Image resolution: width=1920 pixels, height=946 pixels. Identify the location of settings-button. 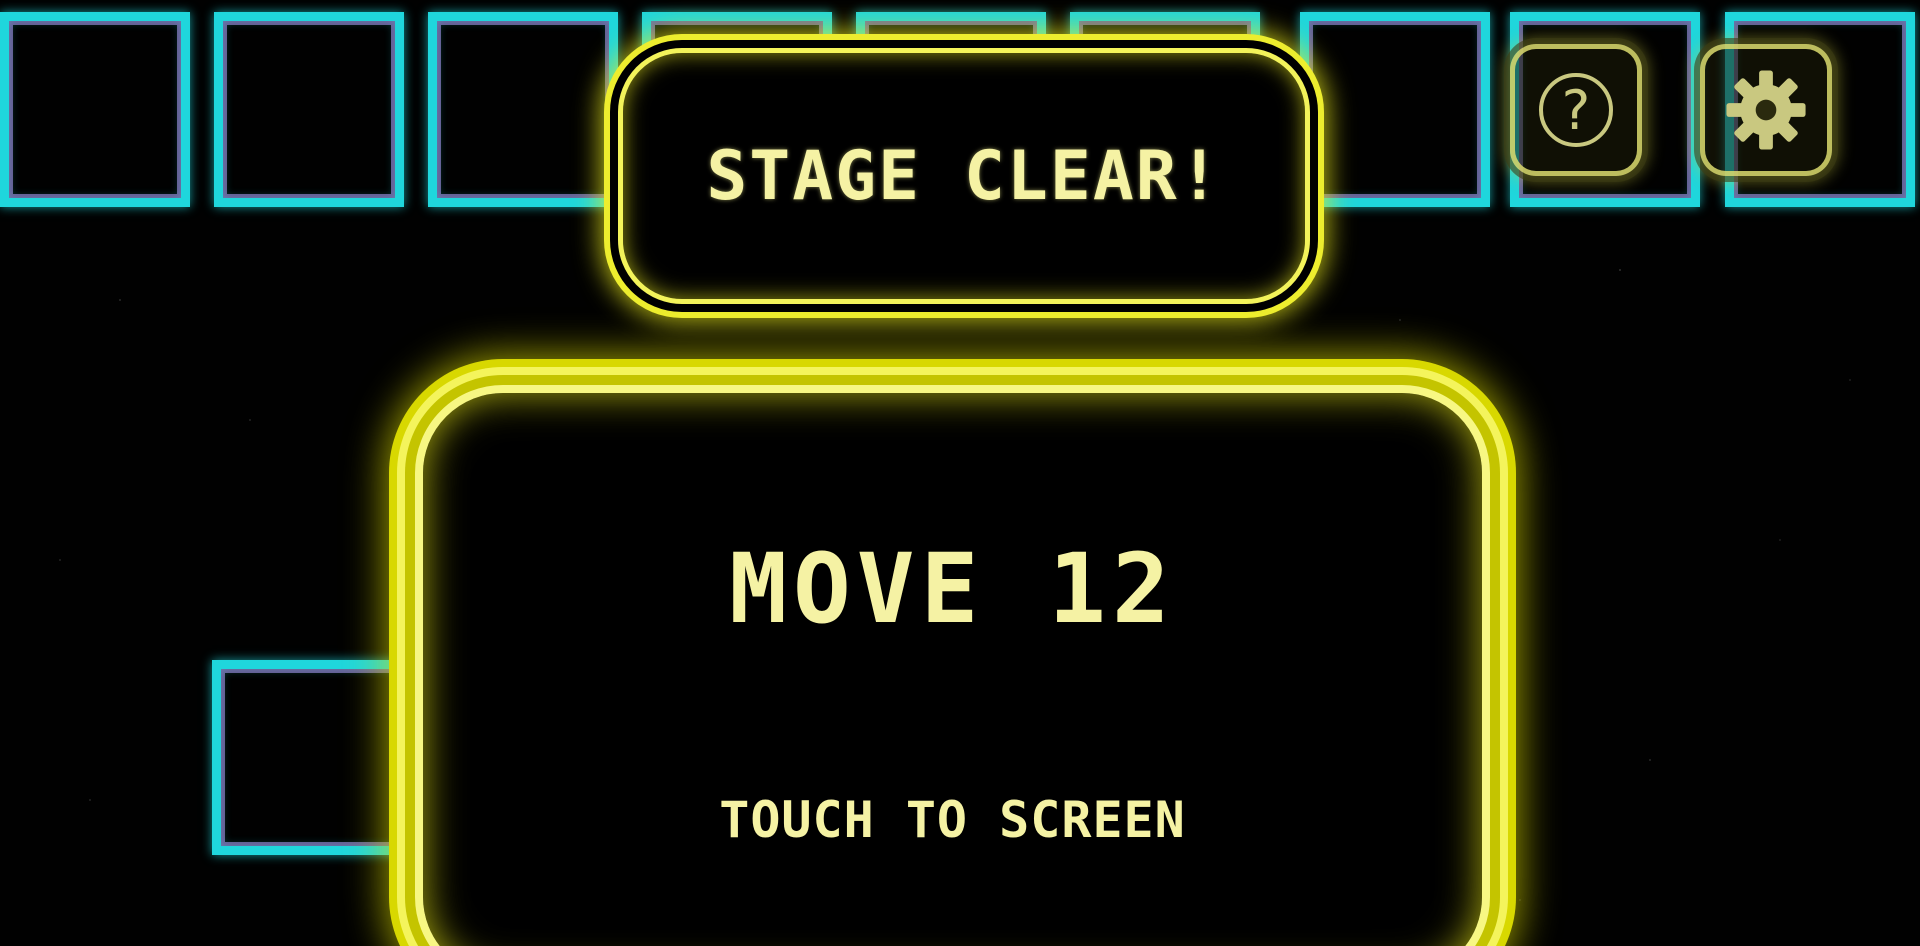
(1766, 110).